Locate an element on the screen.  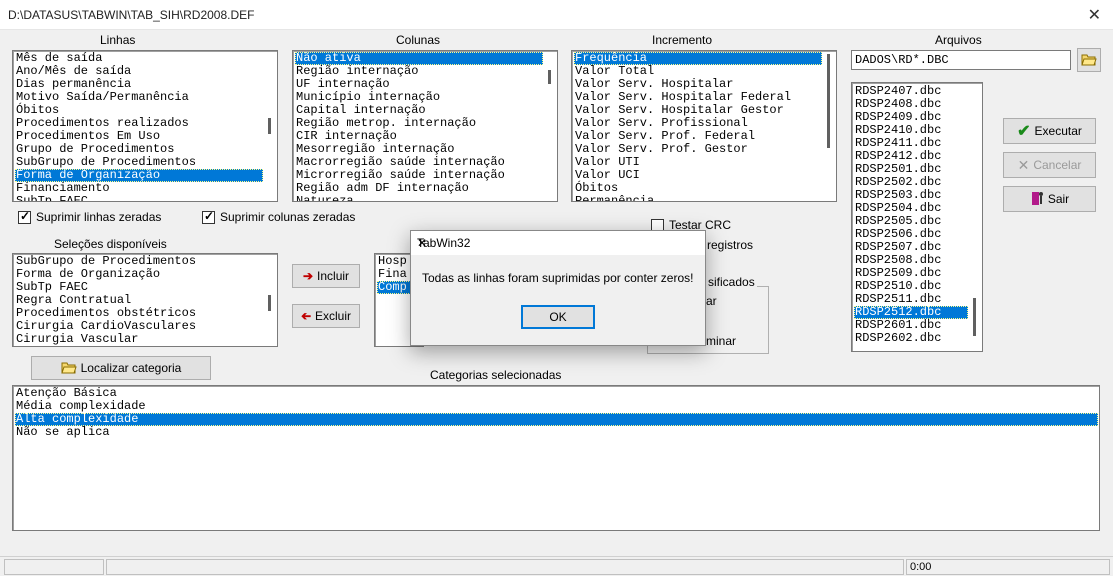
close-icon: ✕ is located at coordinates (1094, 15).